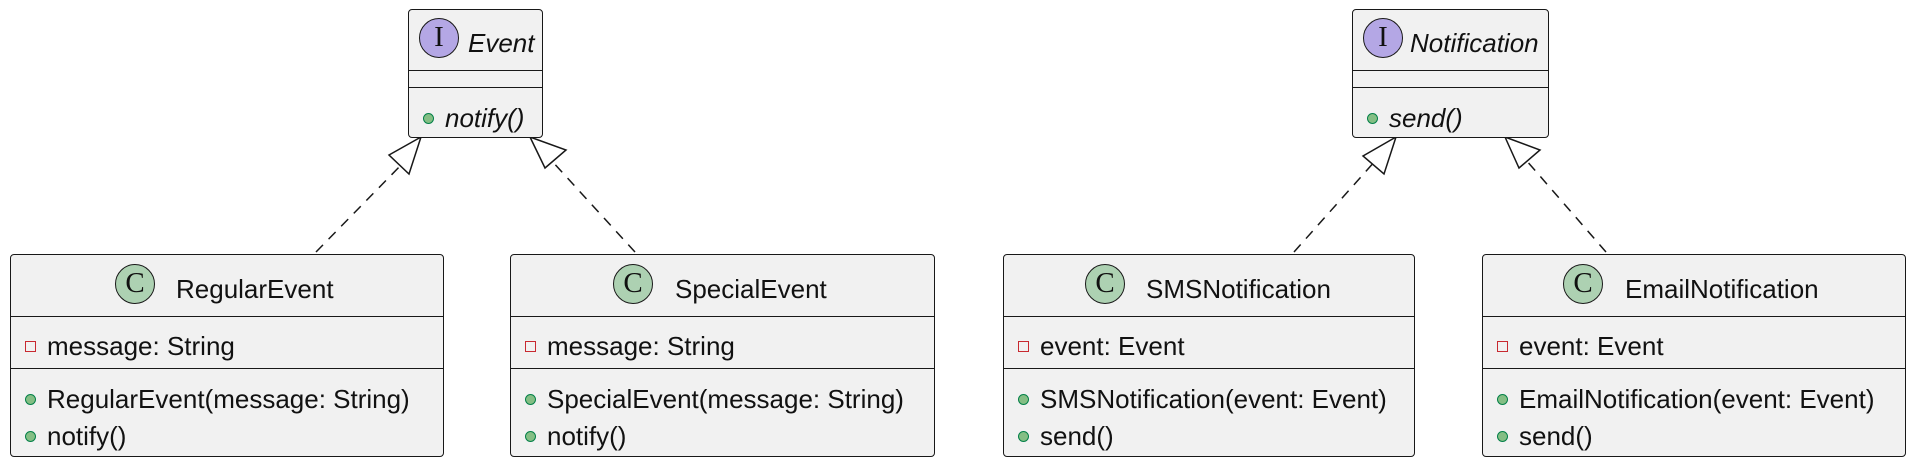  I want to click on edge-regularevent-event-arrowhead, so click(405, 155).